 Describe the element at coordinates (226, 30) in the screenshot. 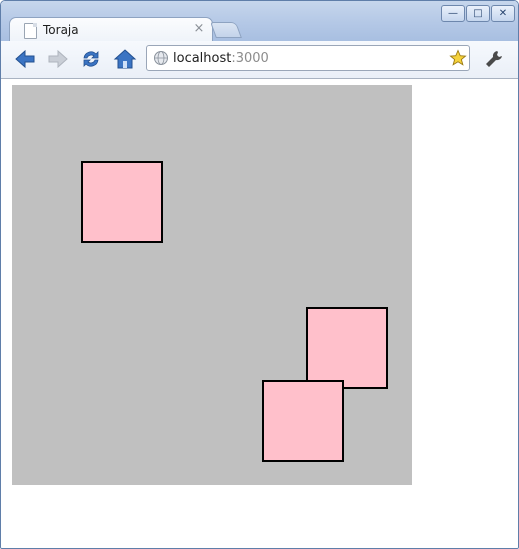

I see `new-tab-button` at that location.